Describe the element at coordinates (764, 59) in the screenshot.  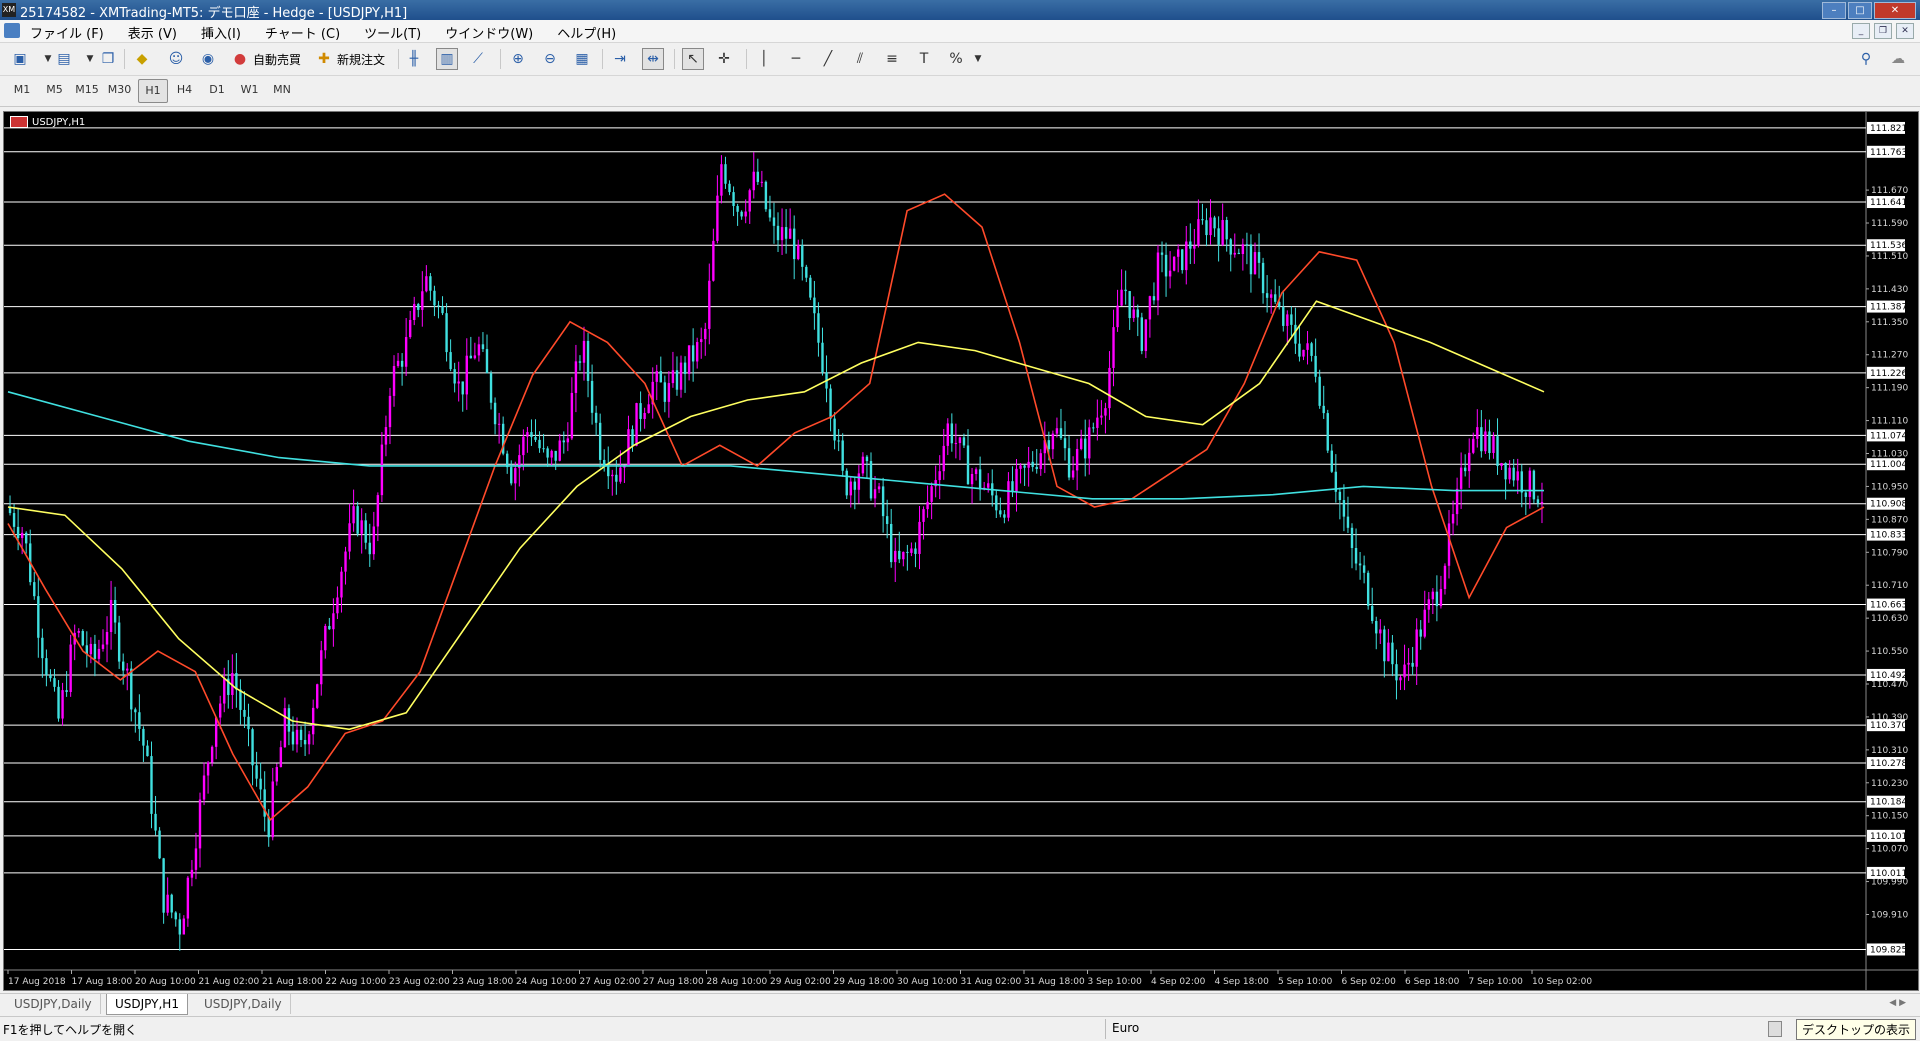
I see `vertical-line-button: │` at that location.